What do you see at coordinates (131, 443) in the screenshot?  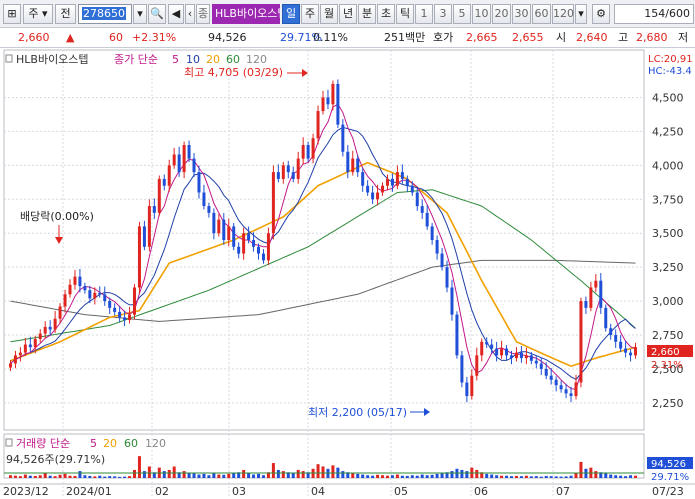 I see `vol-ma60: 60` at bounding box center [131, 443].